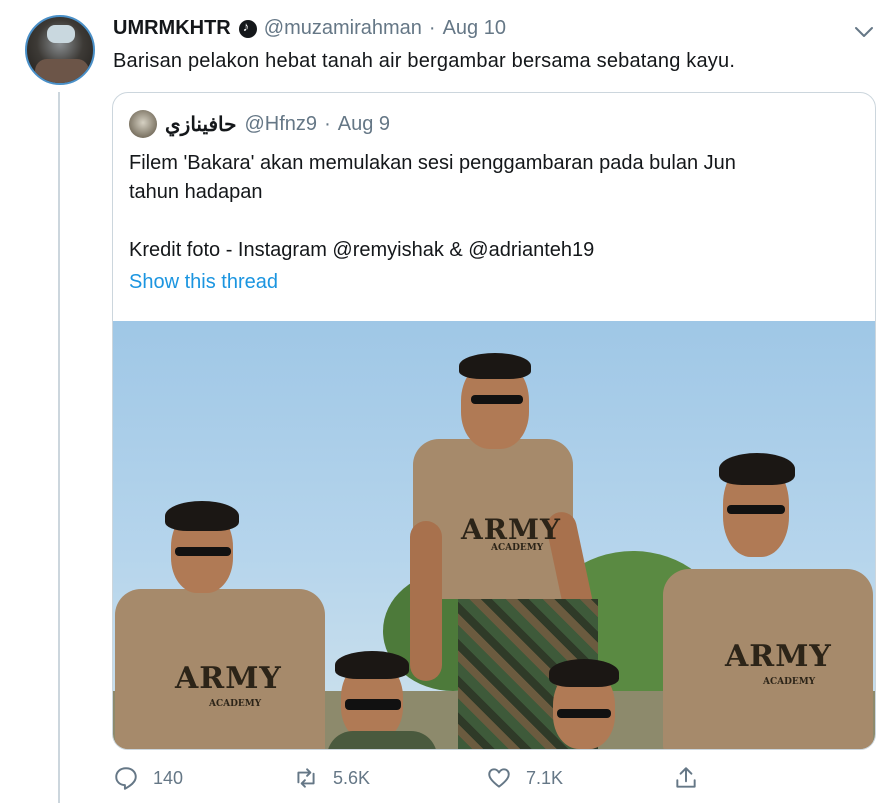  I want to click on display-name: UMRMKHTR, so click(172, 28).